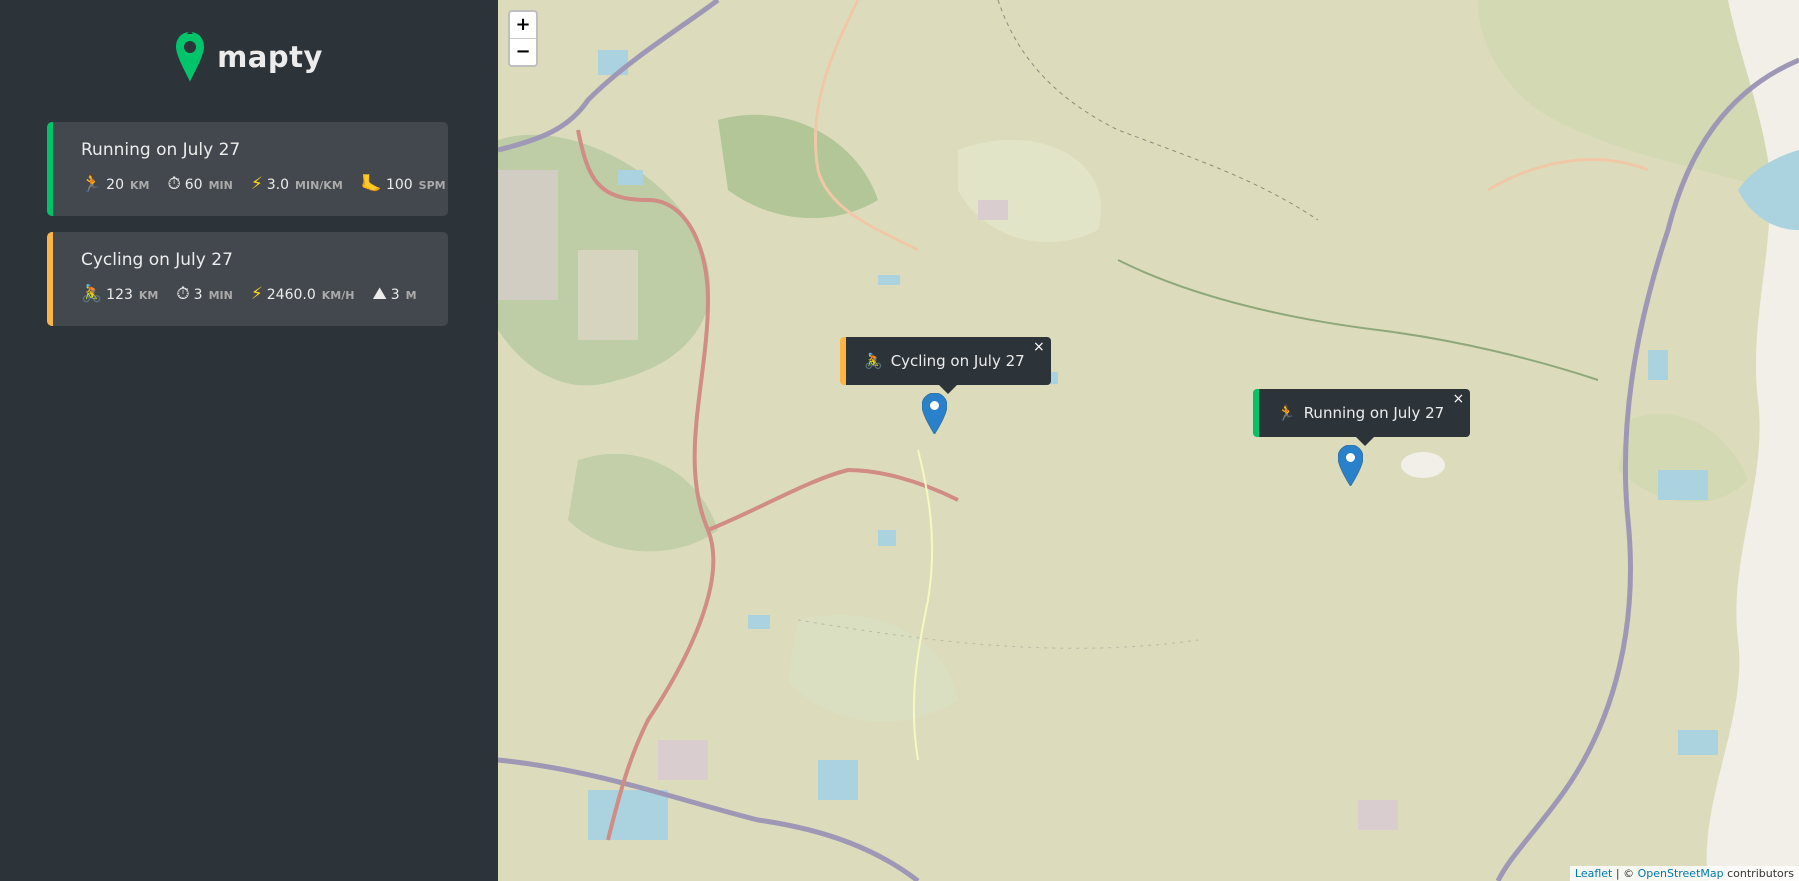 This screenshot has height=881, width=1799. Describe the element at coordinates (161, 150) in the screenshot. I see `workout-title: Running on July 27` at that location.